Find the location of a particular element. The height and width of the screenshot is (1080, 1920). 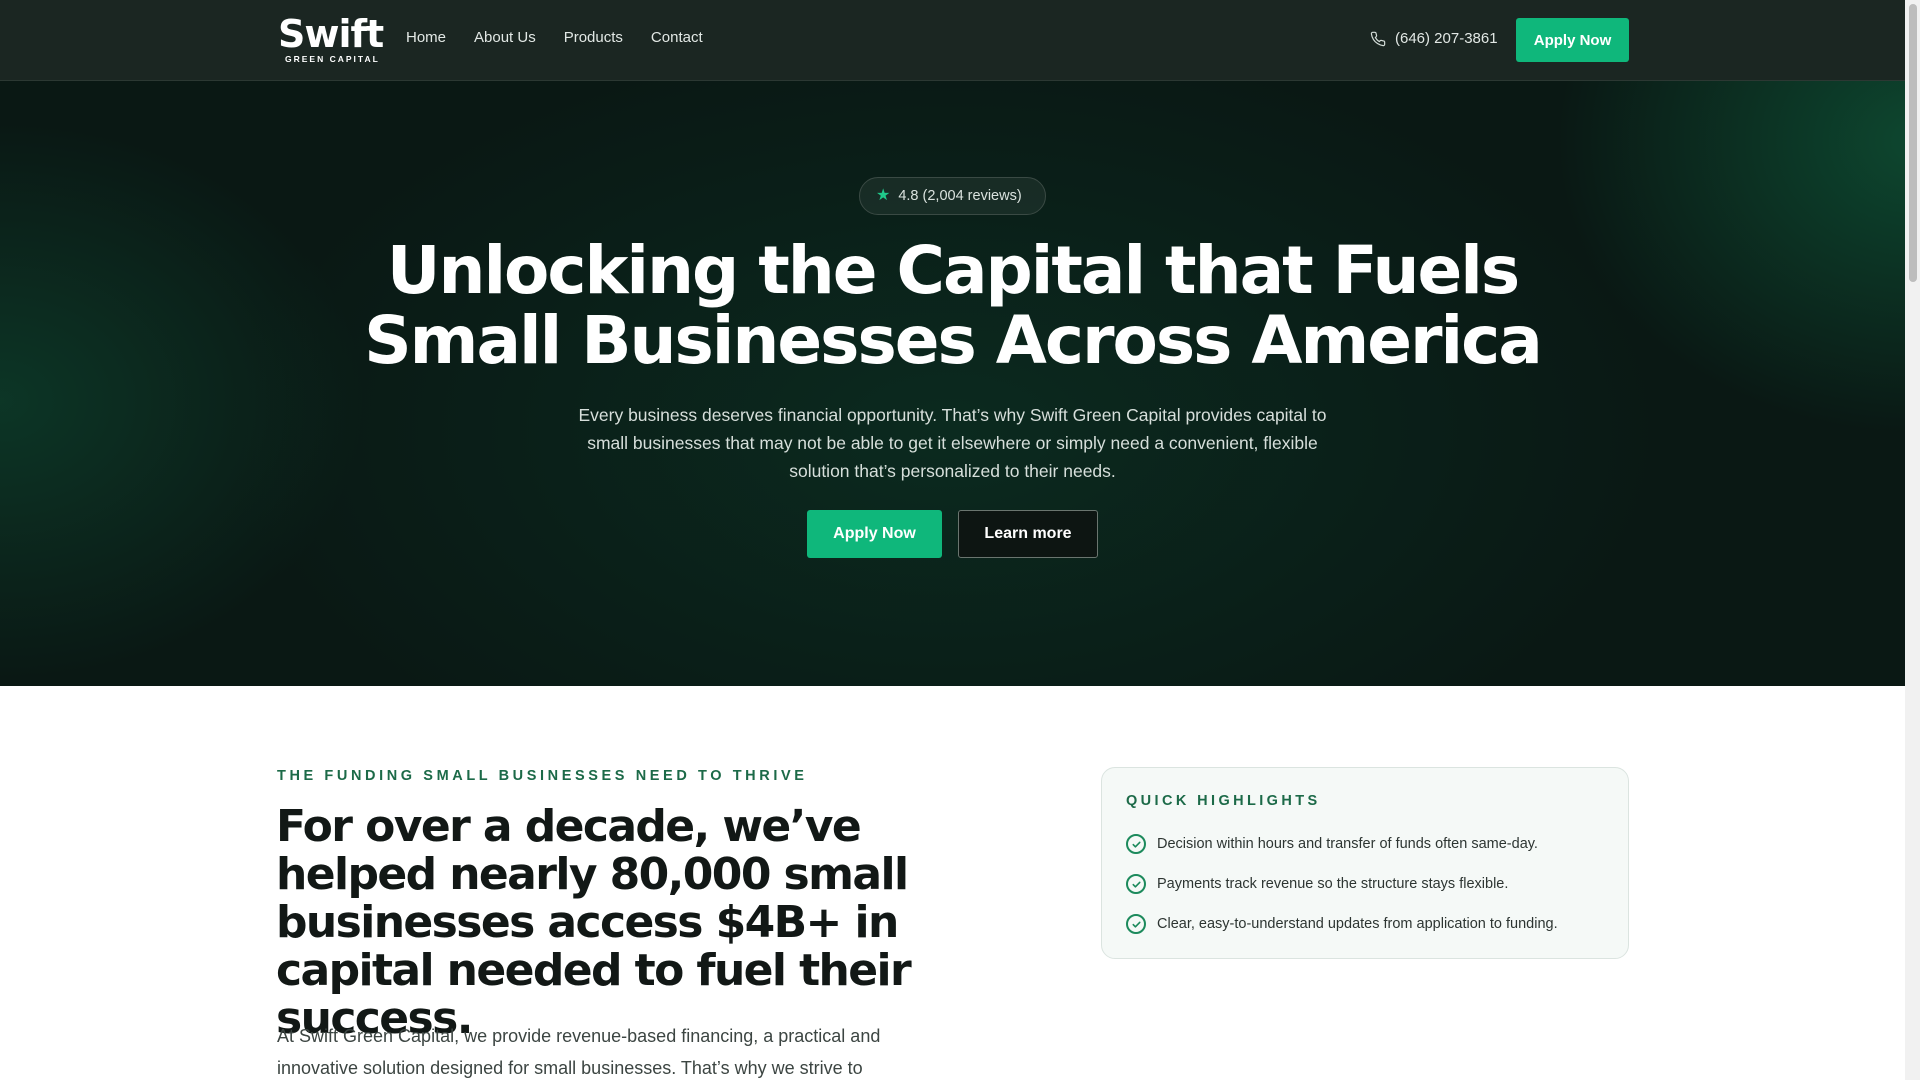

phone-link: (646) 207-3861 is located at coordinates (1434, 38).